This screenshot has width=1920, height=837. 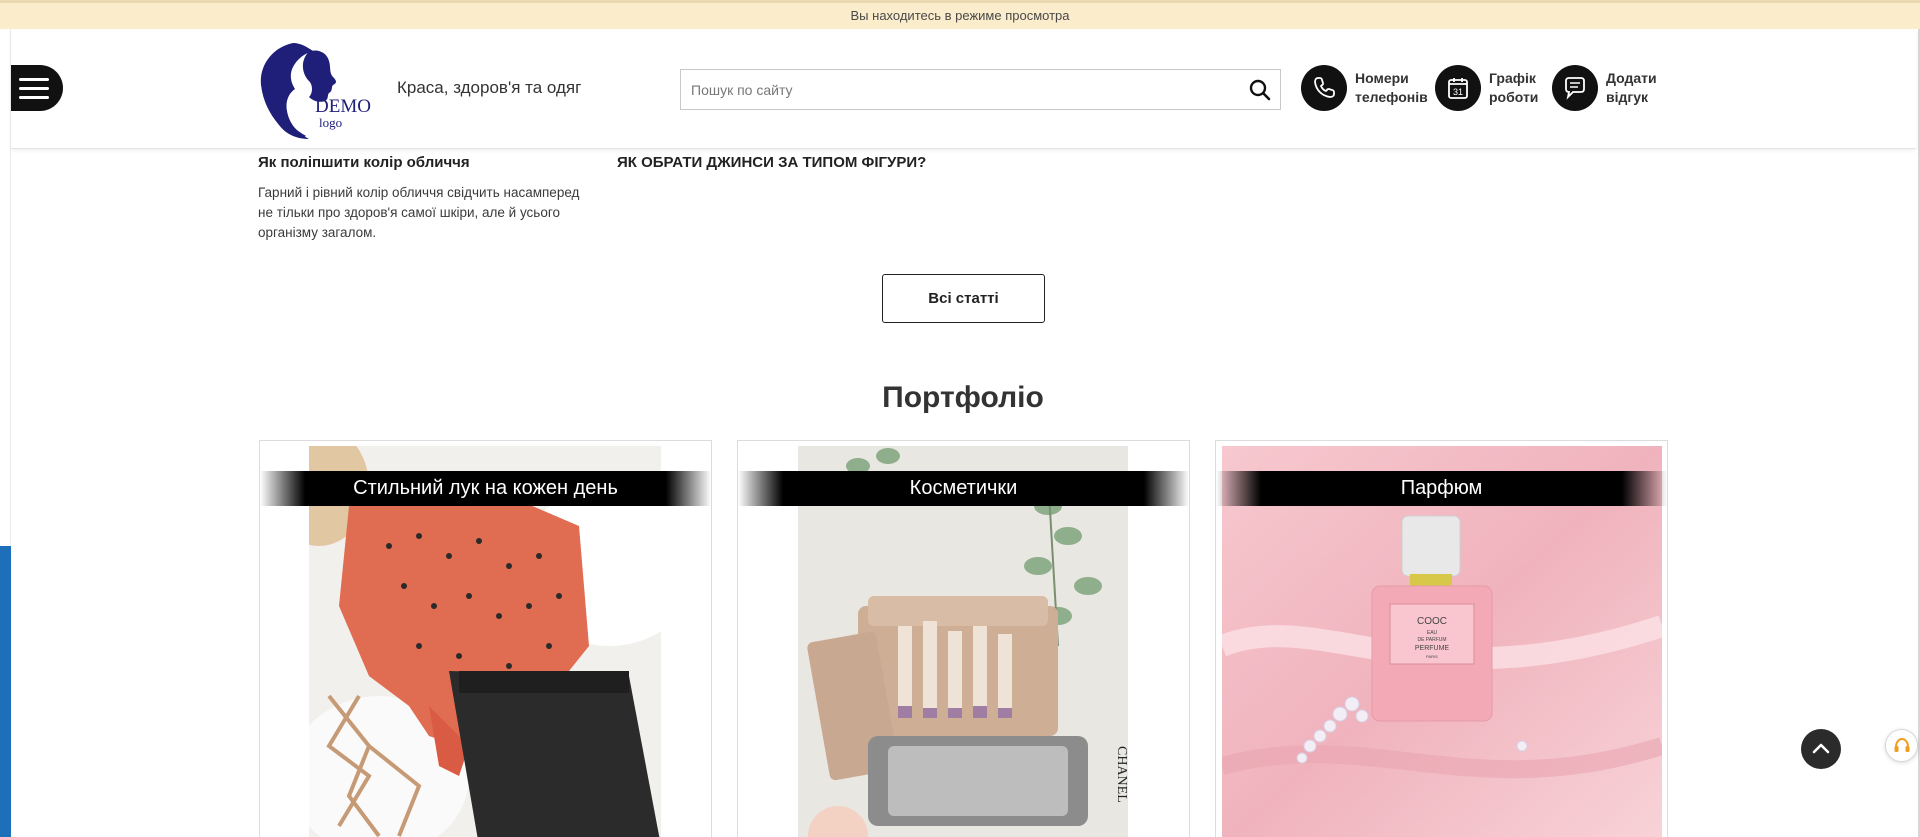 What do you see at coordinates (1432, 656) in the screenshot?
I see `perfume-label-line4: PARIS` at bounding box center [1432, 656].